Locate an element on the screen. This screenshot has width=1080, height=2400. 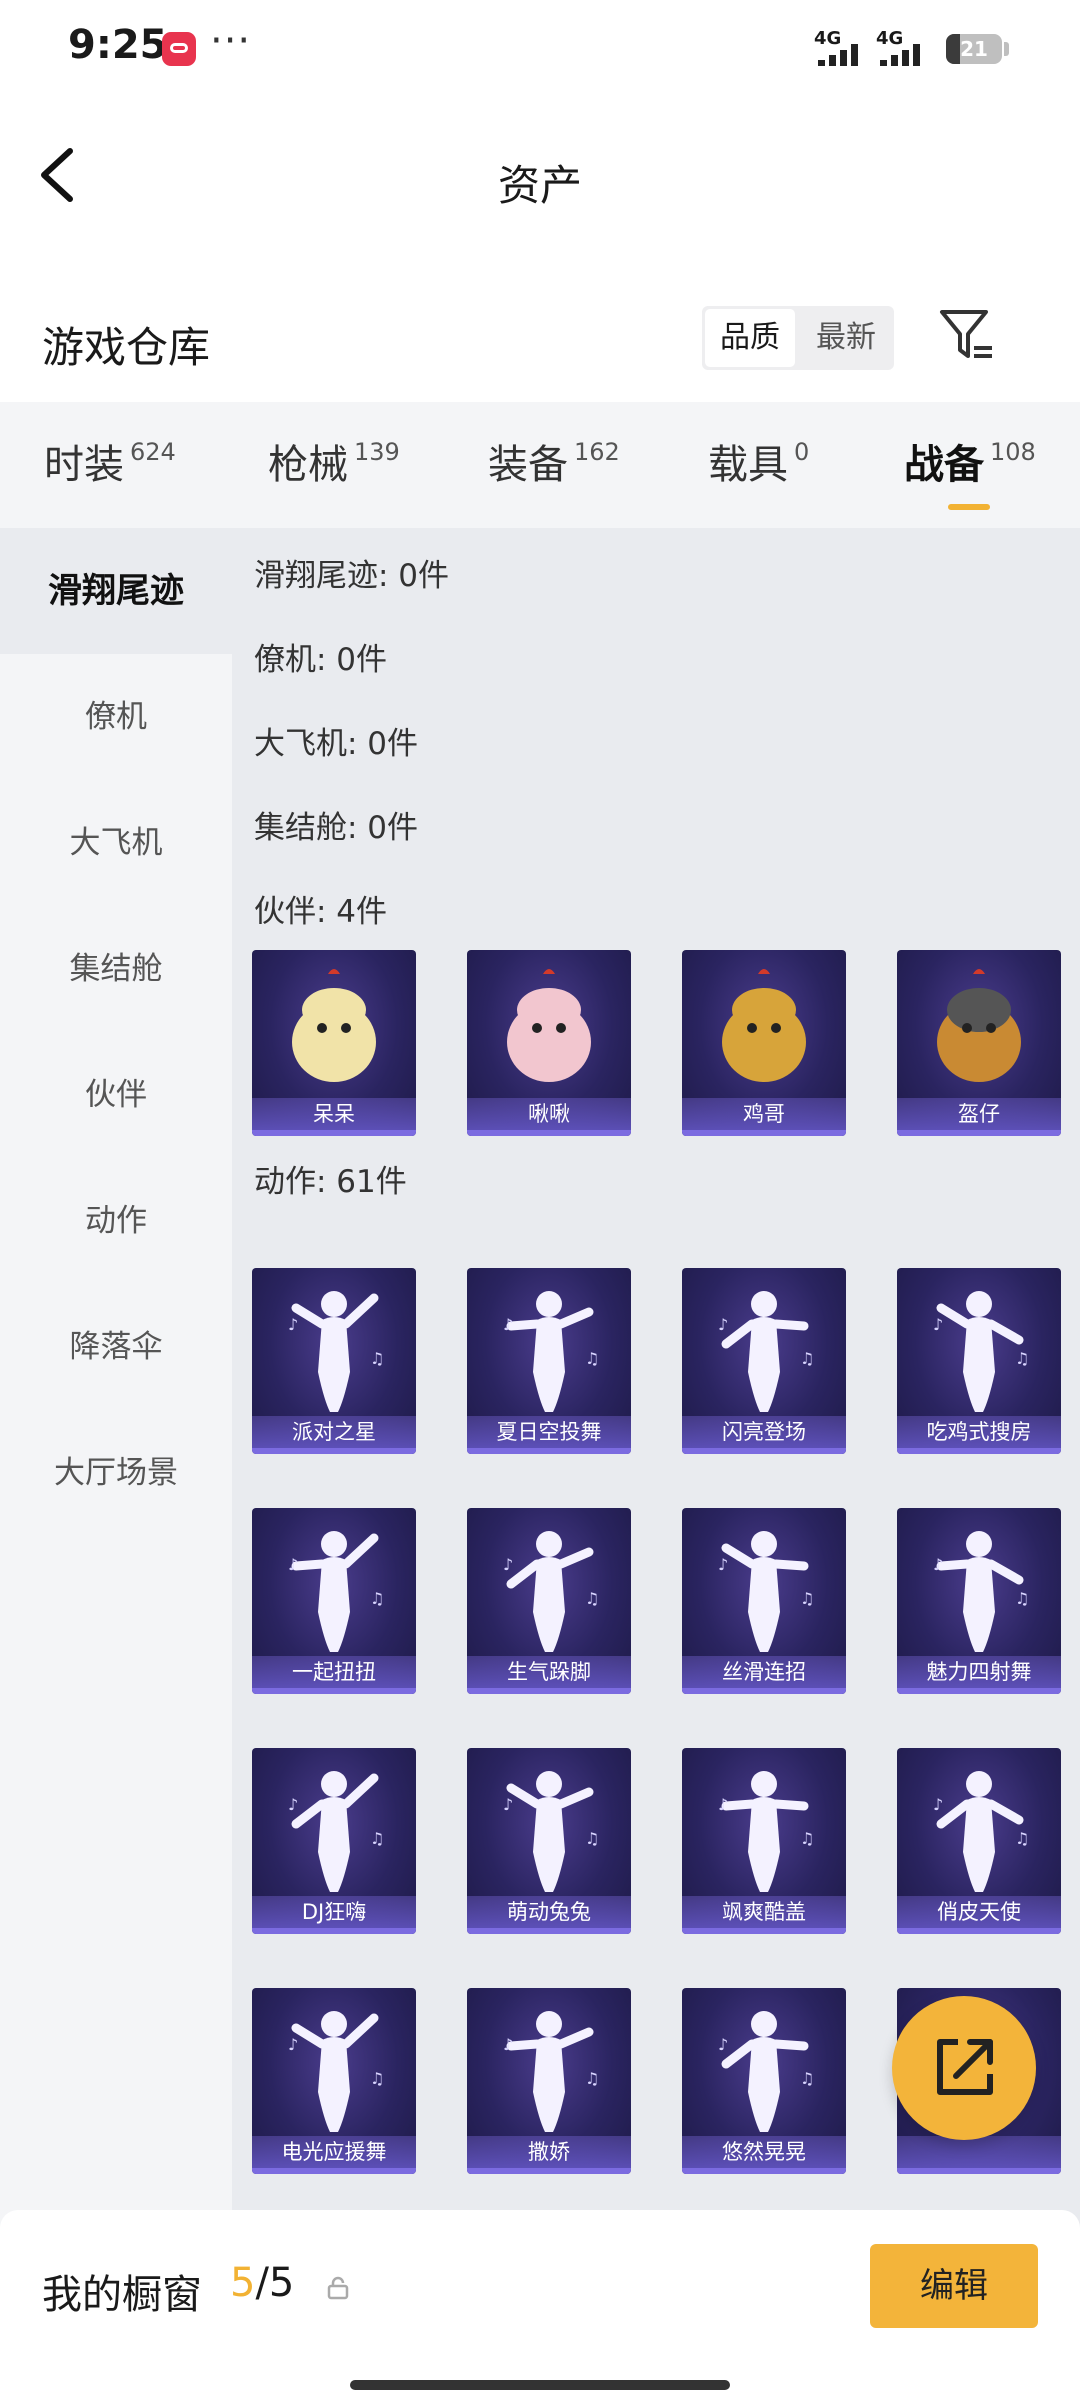
item-name-label: 魅力四射舞 is located at coordinates (979, 1672).